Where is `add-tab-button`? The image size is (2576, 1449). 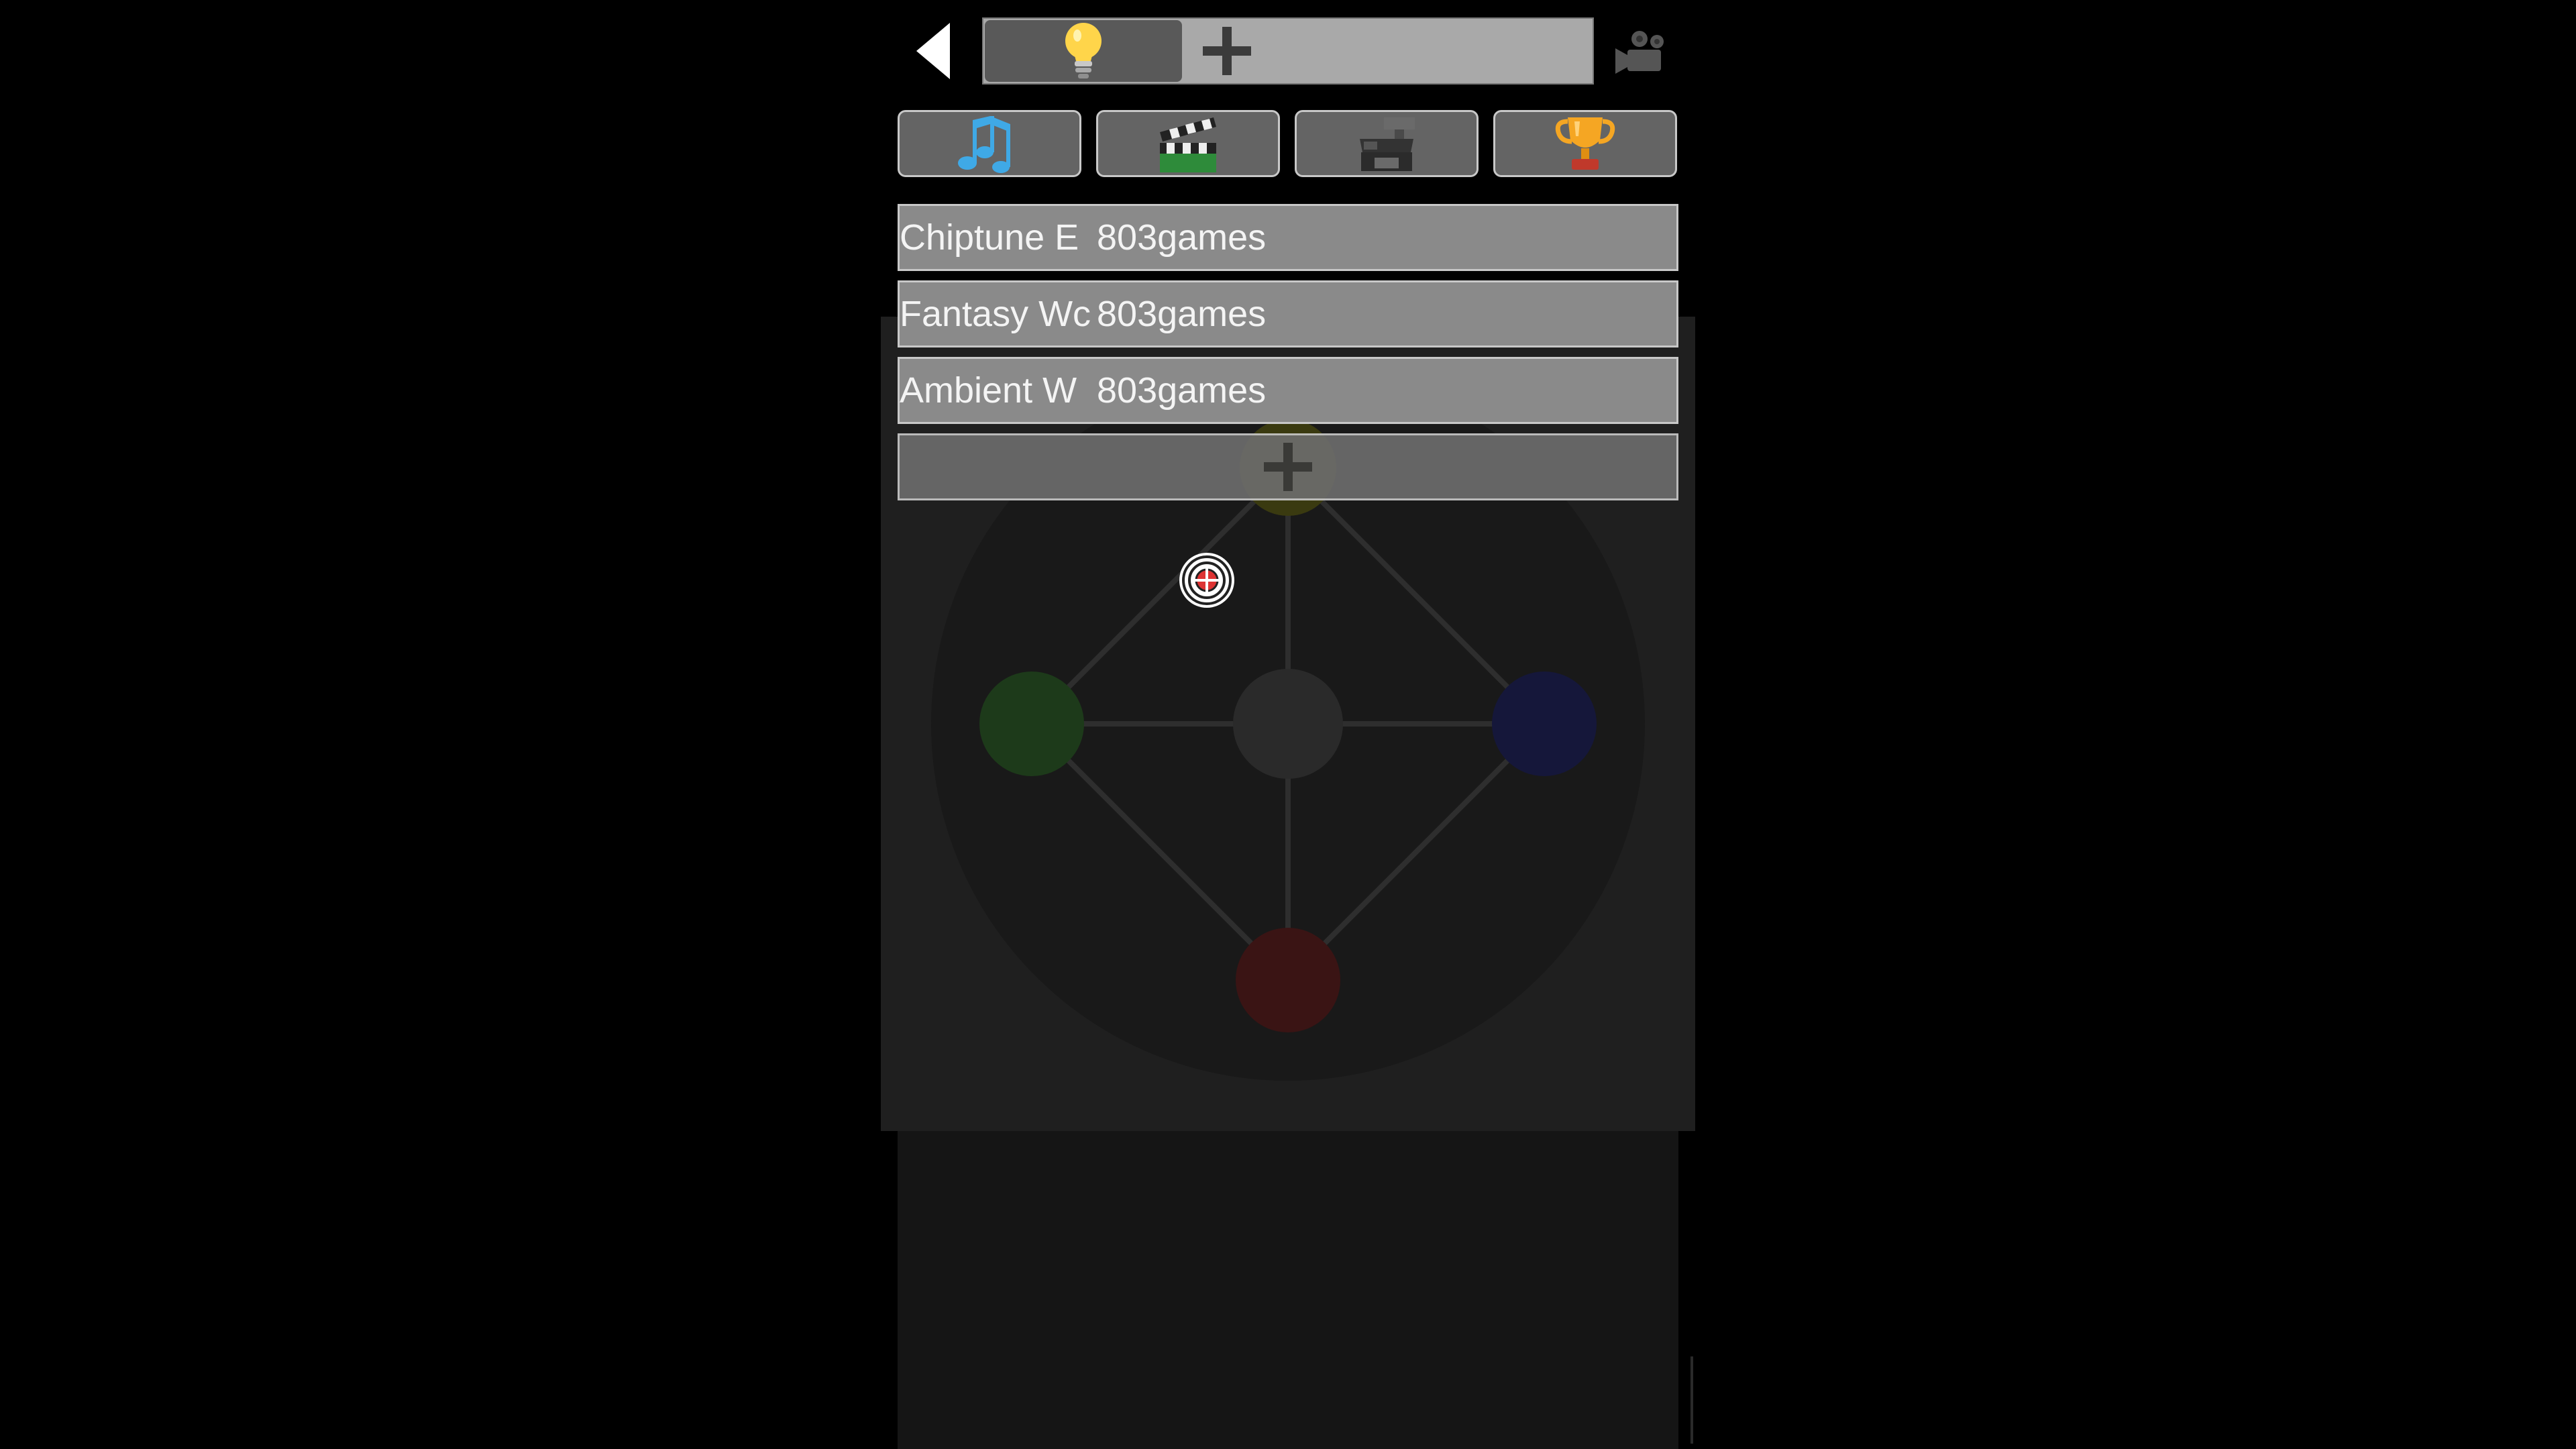
add-tab-button is located at coordinates (1227, 51).